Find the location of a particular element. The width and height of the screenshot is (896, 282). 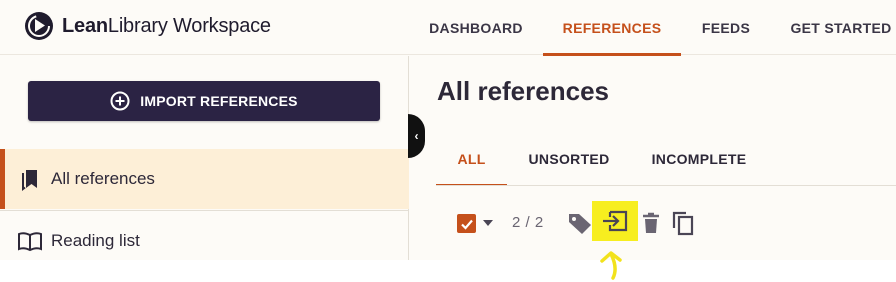

add-circle-icon is located at coordinates (120, 101).